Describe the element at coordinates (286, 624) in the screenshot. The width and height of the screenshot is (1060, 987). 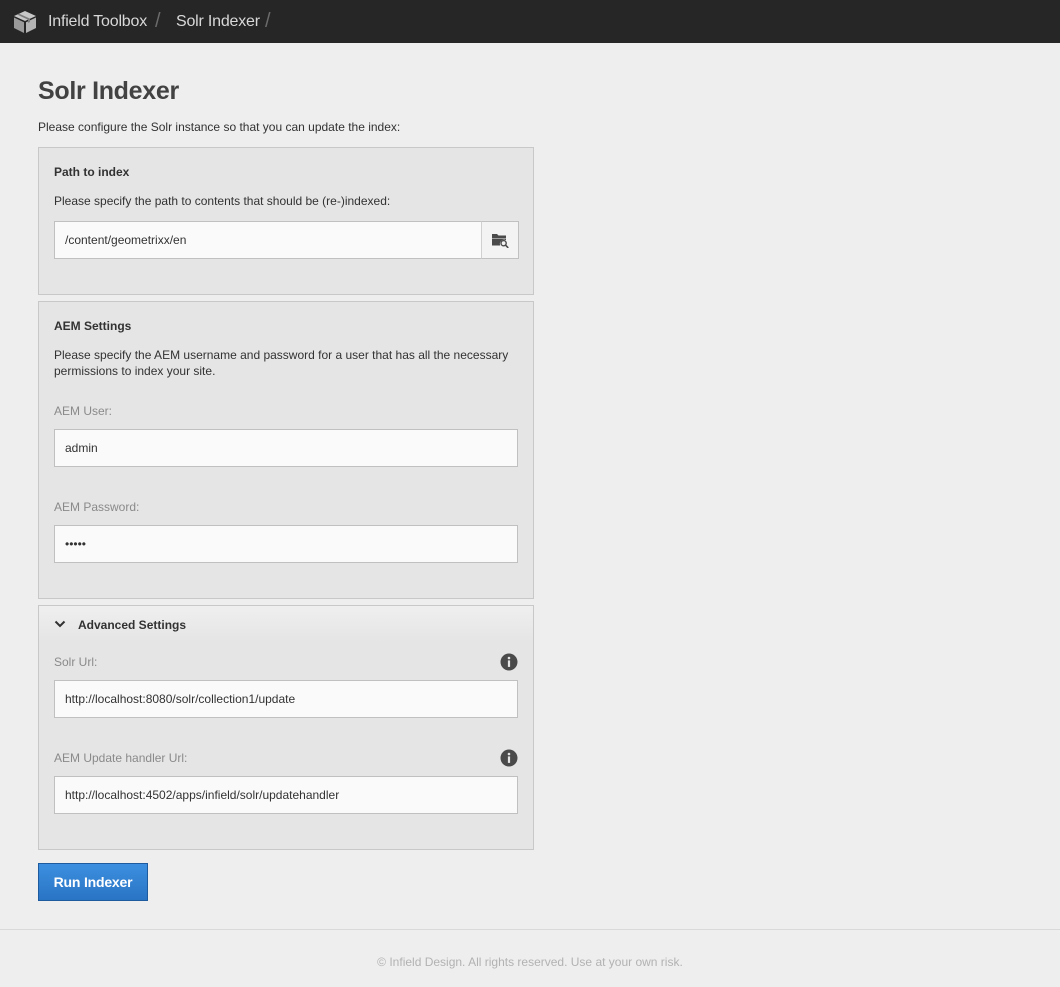
I see `advanced-settings-toggle: Advanced Settings` at that location.